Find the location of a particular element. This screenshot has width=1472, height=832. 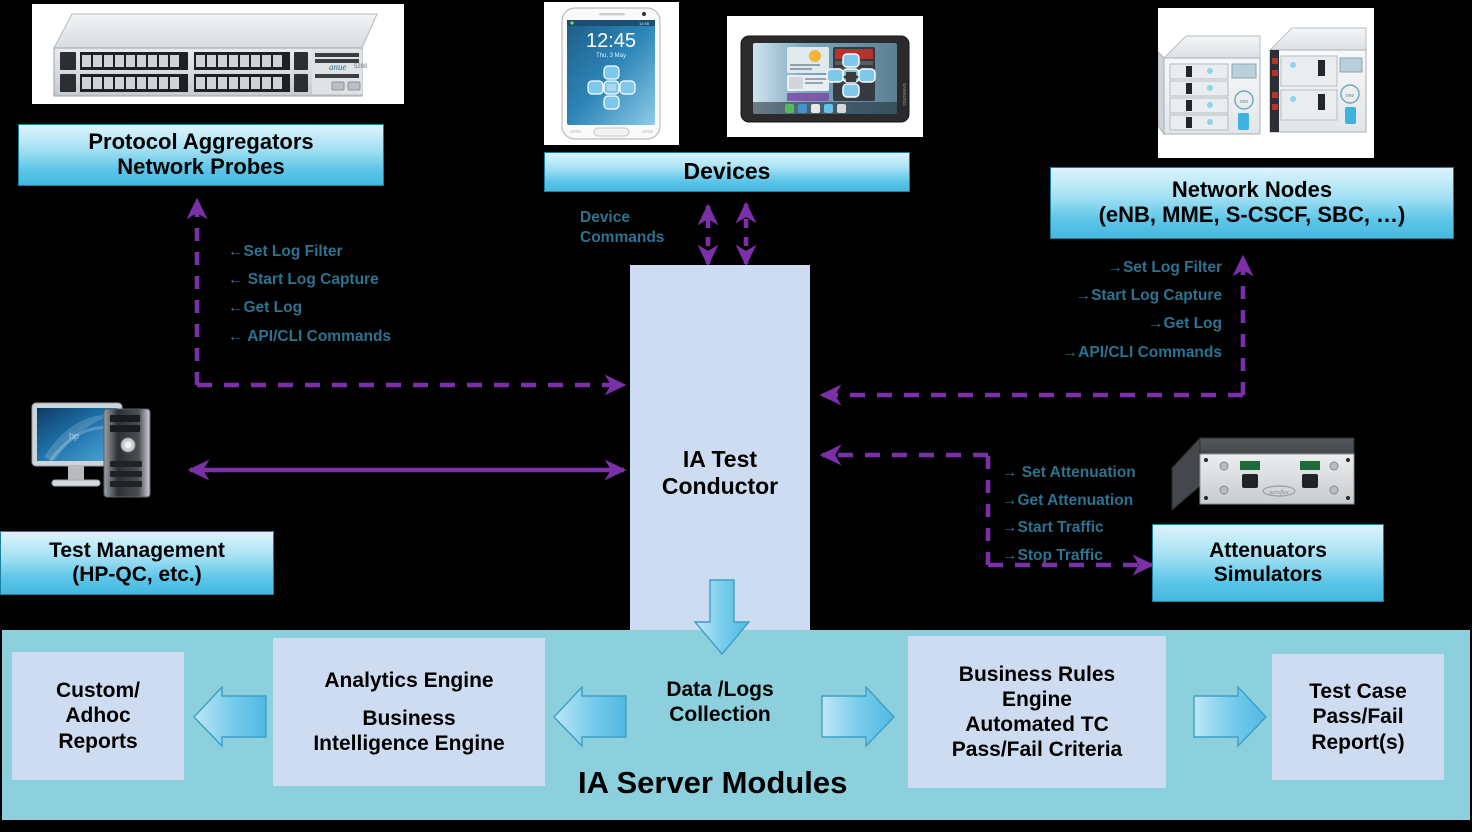

test-management-box: Test Management (HP-QC, etc.) is located at coordinates (137, 563).